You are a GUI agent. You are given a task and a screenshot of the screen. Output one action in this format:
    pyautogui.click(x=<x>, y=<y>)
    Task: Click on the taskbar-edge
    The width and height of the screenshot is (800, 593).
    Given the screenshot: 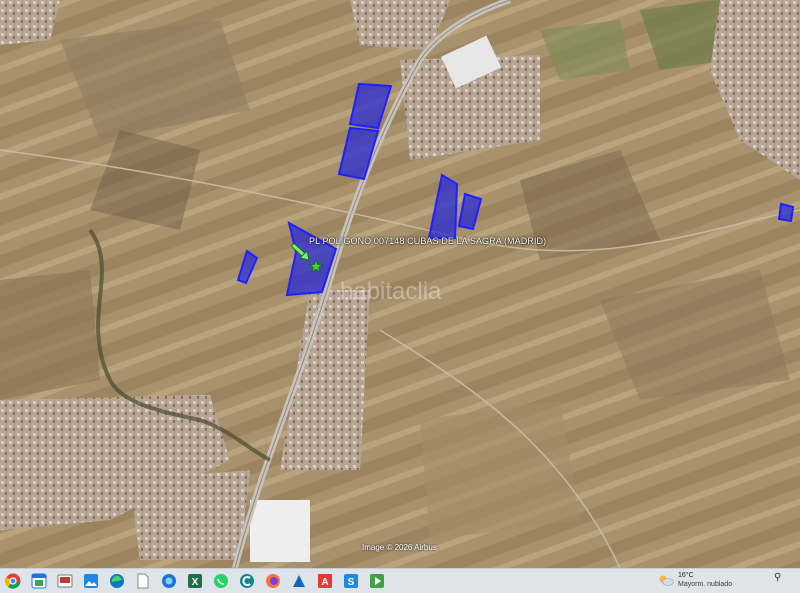 What is the action you would take?
    pyautogui.click(x=117, y=581)
    